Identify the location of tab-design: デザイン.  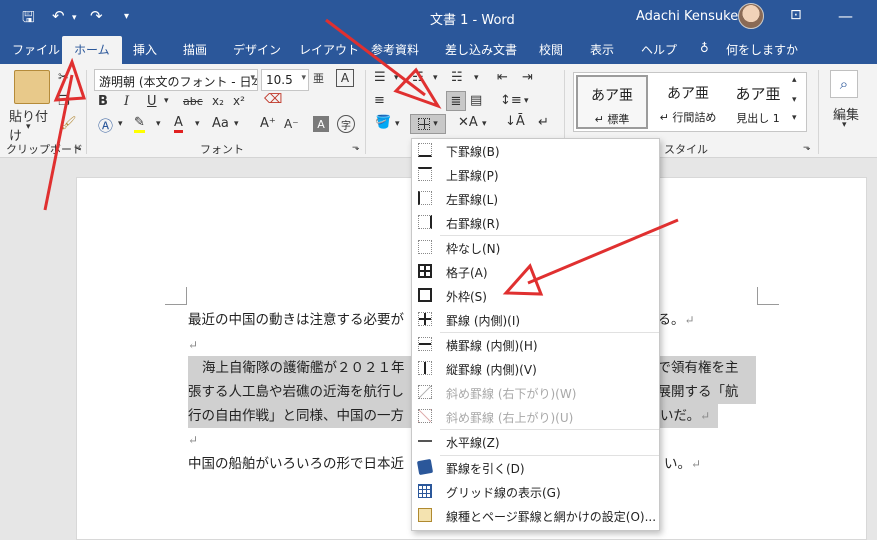
(257, 49).